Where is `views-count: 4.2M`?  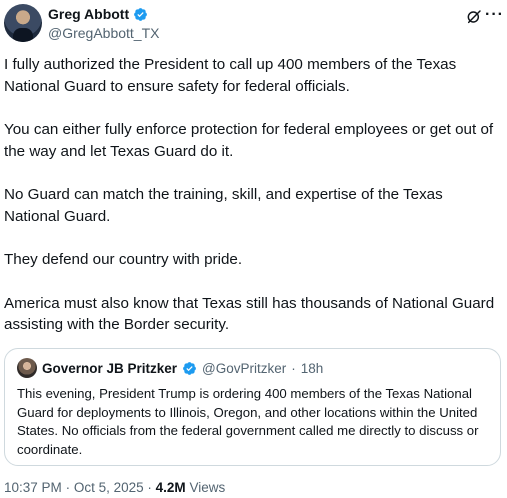 views-count: 4.2M is located at coordinates (171, 487).